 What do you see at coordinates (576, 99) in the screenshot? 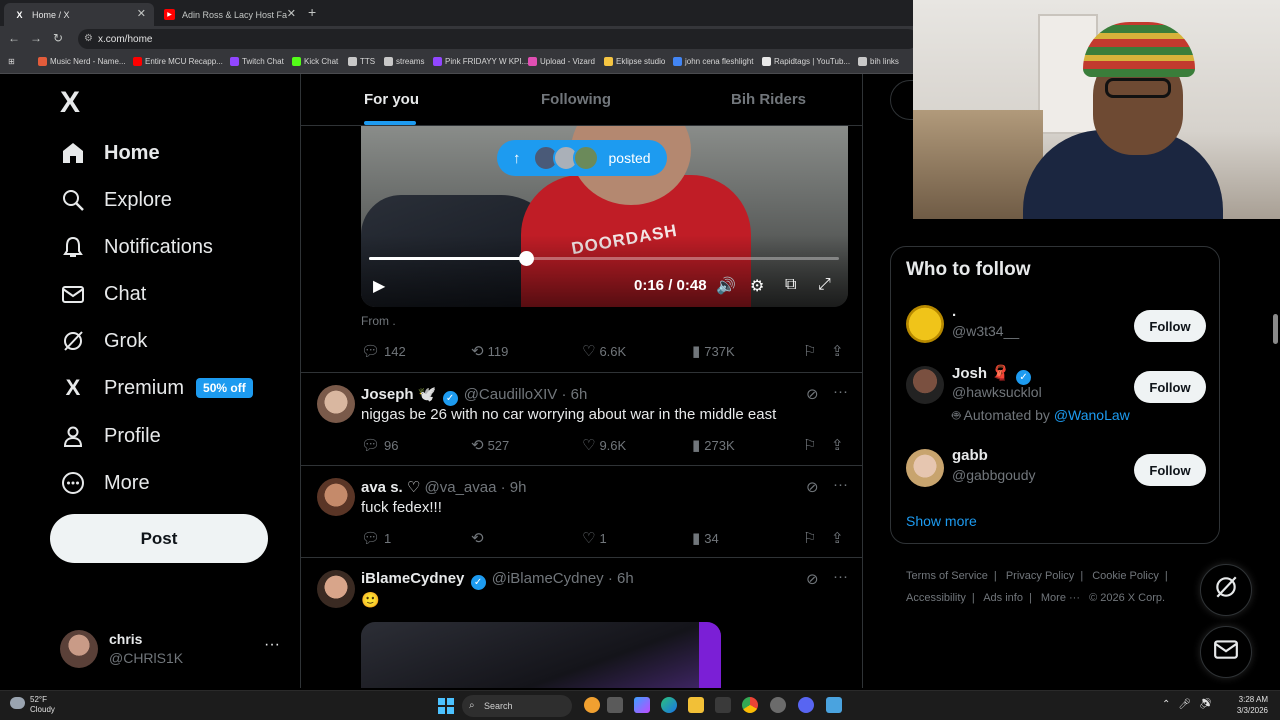
I see `tab-following: Following` at bounding box center [576, 99].